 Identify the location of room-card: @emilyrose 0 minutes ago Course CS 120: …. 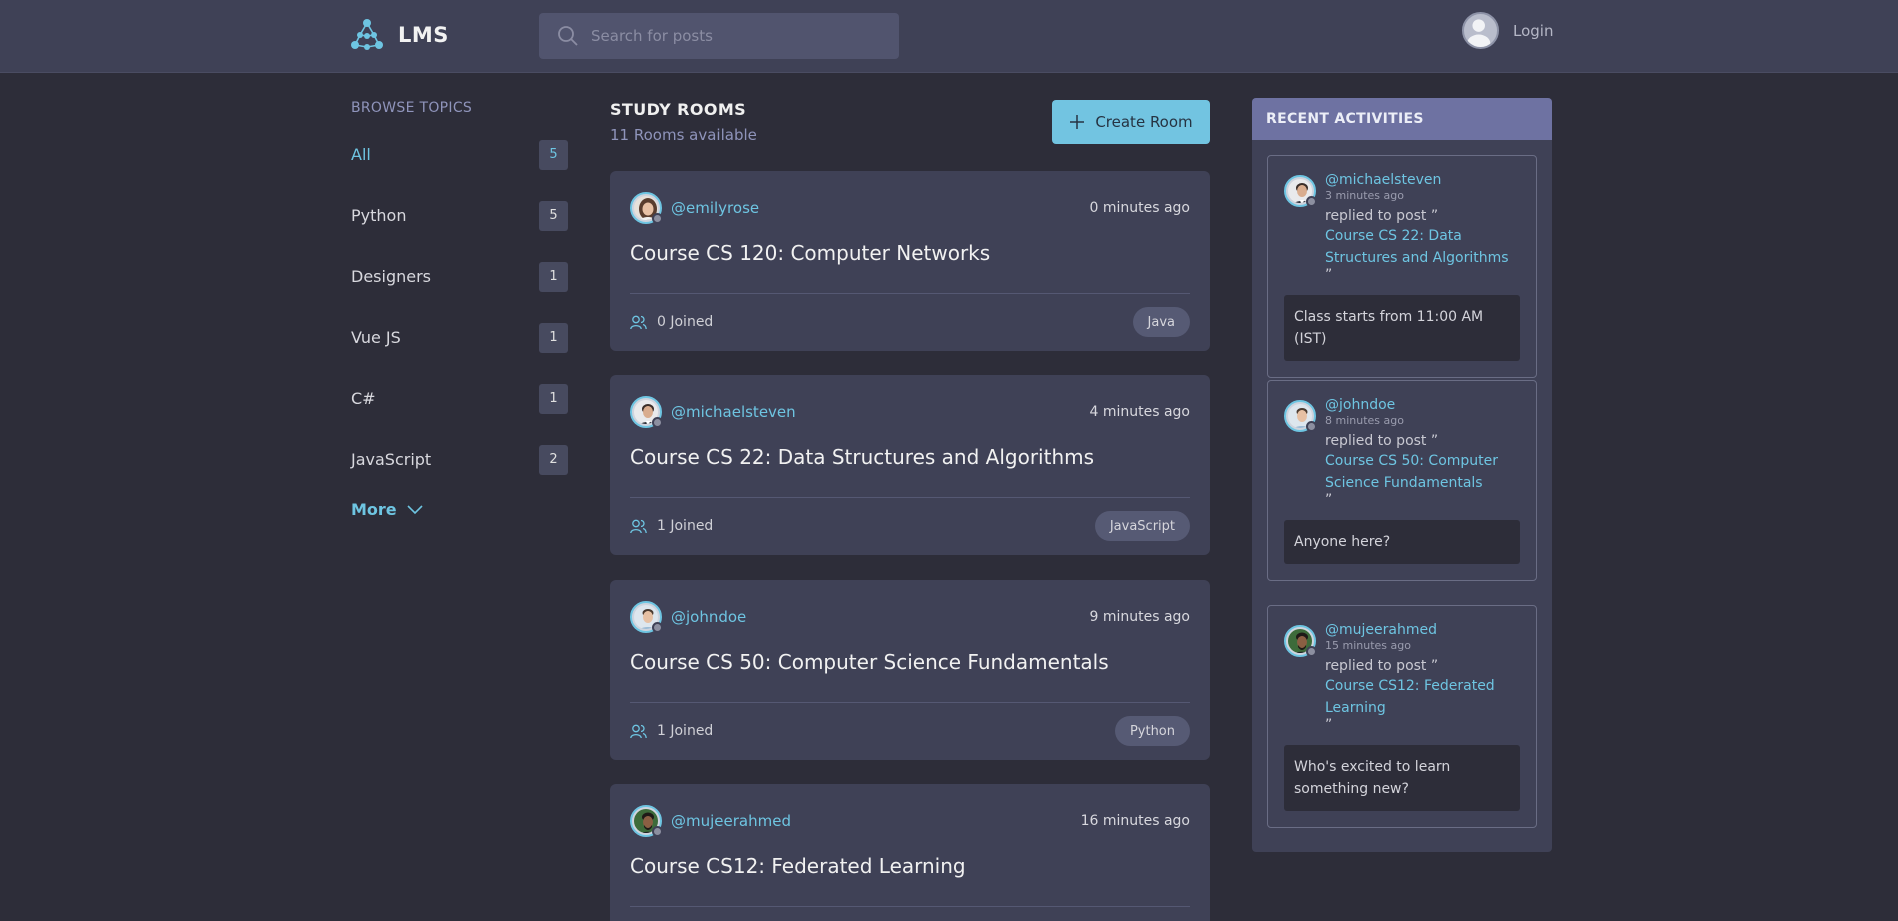
(910, 261).